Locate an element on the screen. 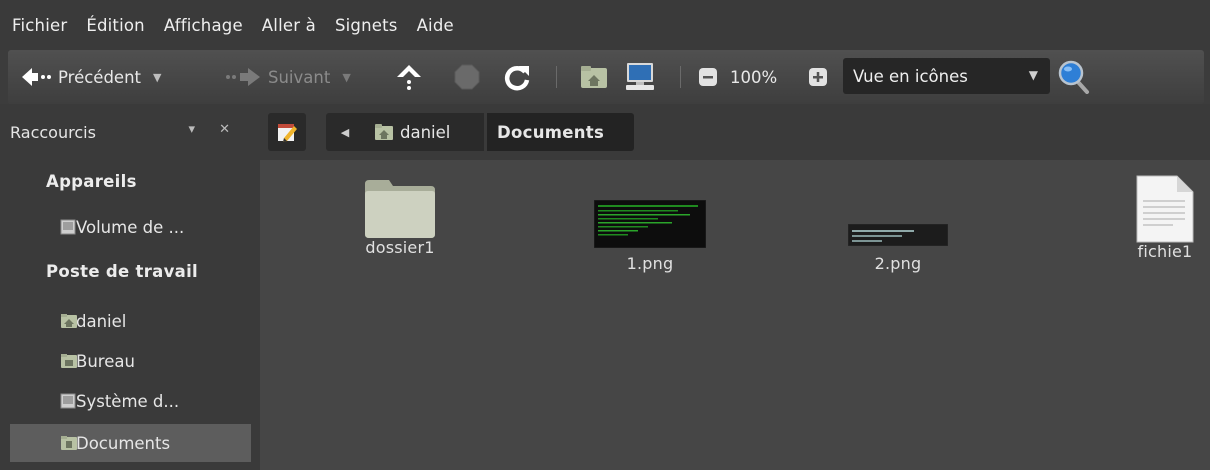 This screenshot has height=470, width=1210. reload-button is located at coordinates (517, 77).